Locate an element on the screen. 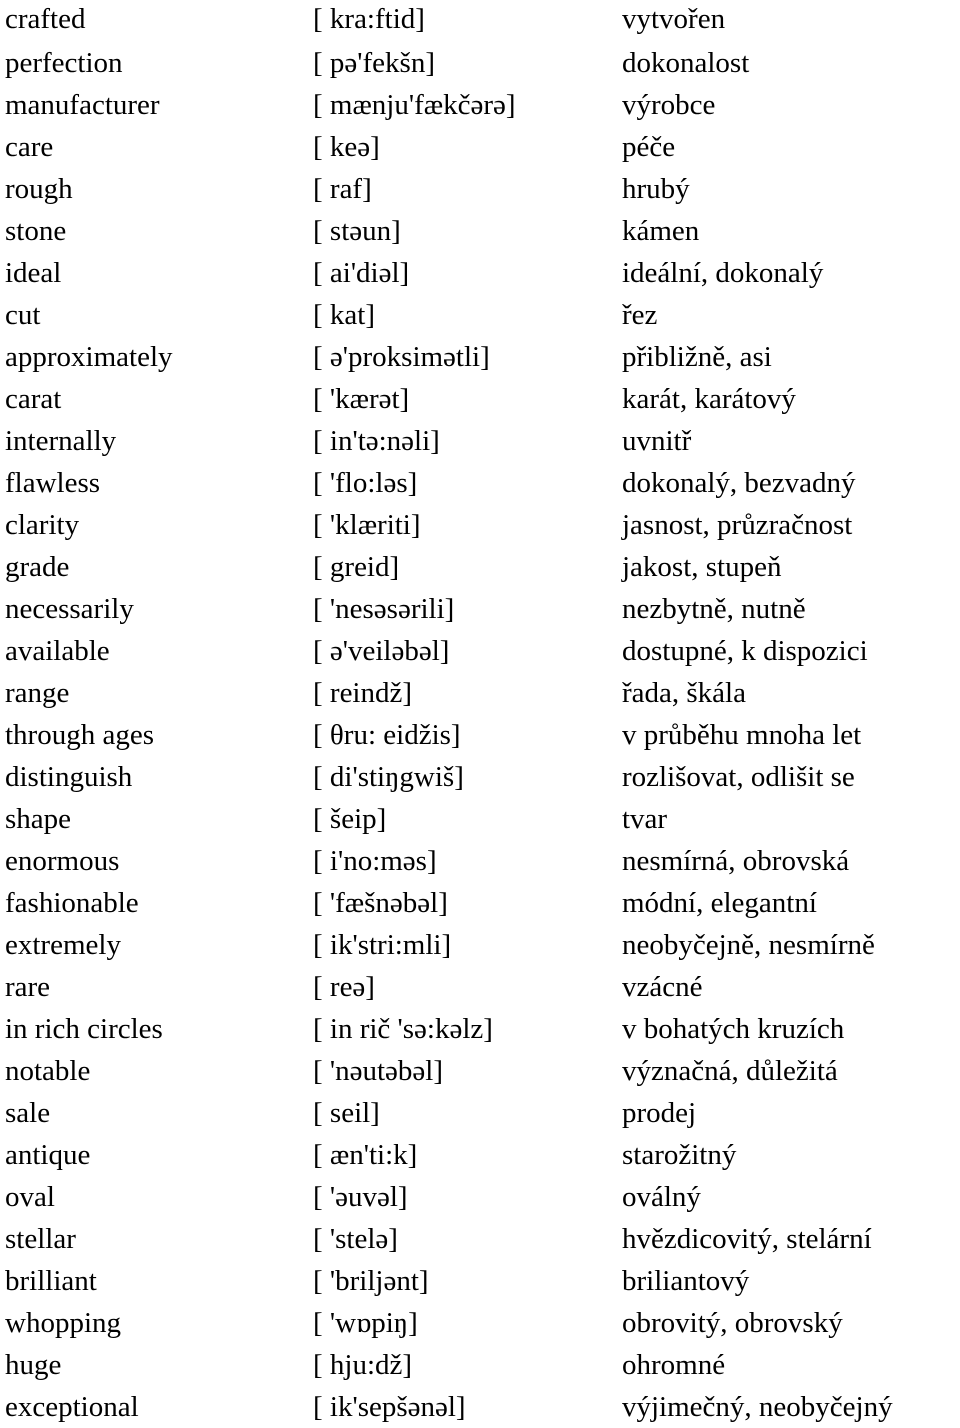 The image size is (960, 1428). term-cell: grade is located at coordinates (37, 567).